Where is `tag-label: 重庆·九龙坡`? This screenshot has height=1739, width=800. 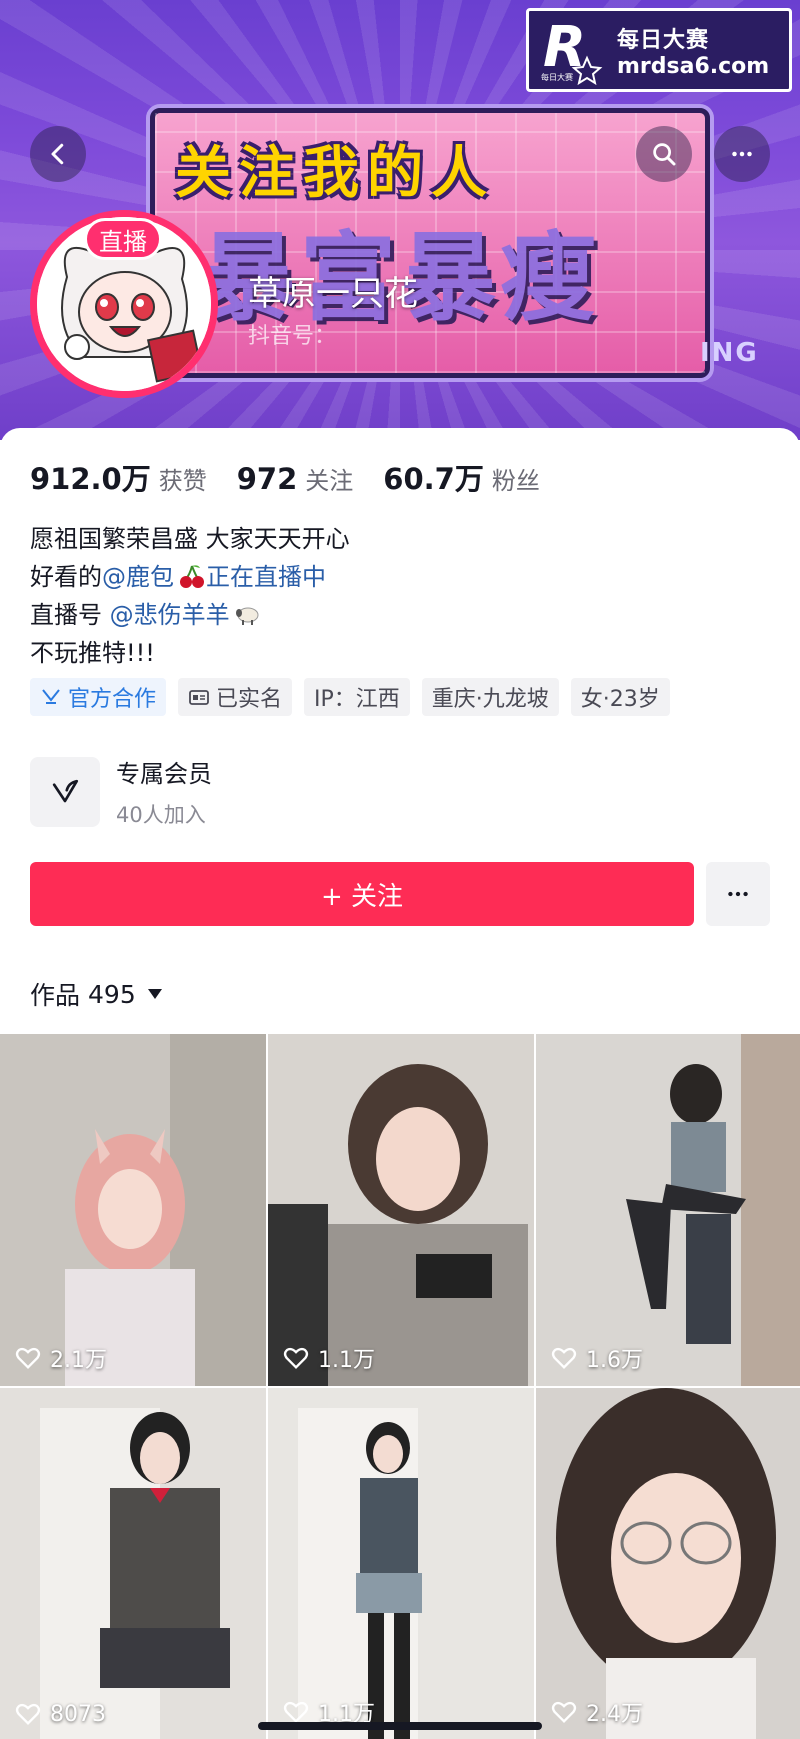
tag-label: 重庆·九龙坡 is located at coordinates (490, 699).